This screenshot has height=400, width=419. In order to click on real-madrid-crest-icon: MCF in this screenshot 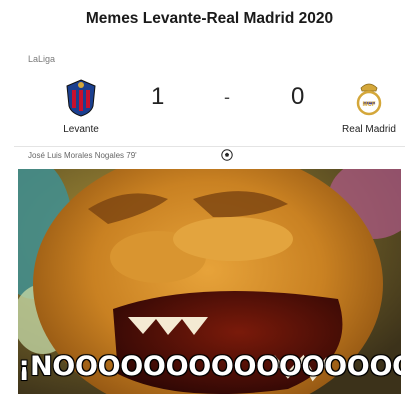, I will do `click(369, 99)`.